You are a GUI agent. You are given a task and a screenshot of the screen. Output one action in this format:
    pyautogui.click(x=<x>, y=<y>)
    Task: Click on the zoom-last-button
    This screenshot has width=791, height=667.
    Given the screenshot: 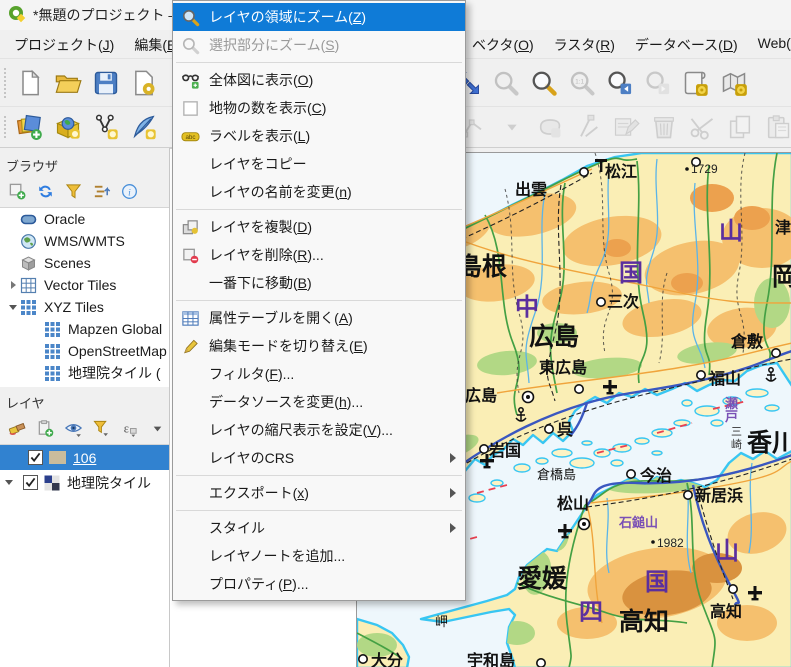 What is the action you would take?
    pyautogui.click(x=620, y=83)
    